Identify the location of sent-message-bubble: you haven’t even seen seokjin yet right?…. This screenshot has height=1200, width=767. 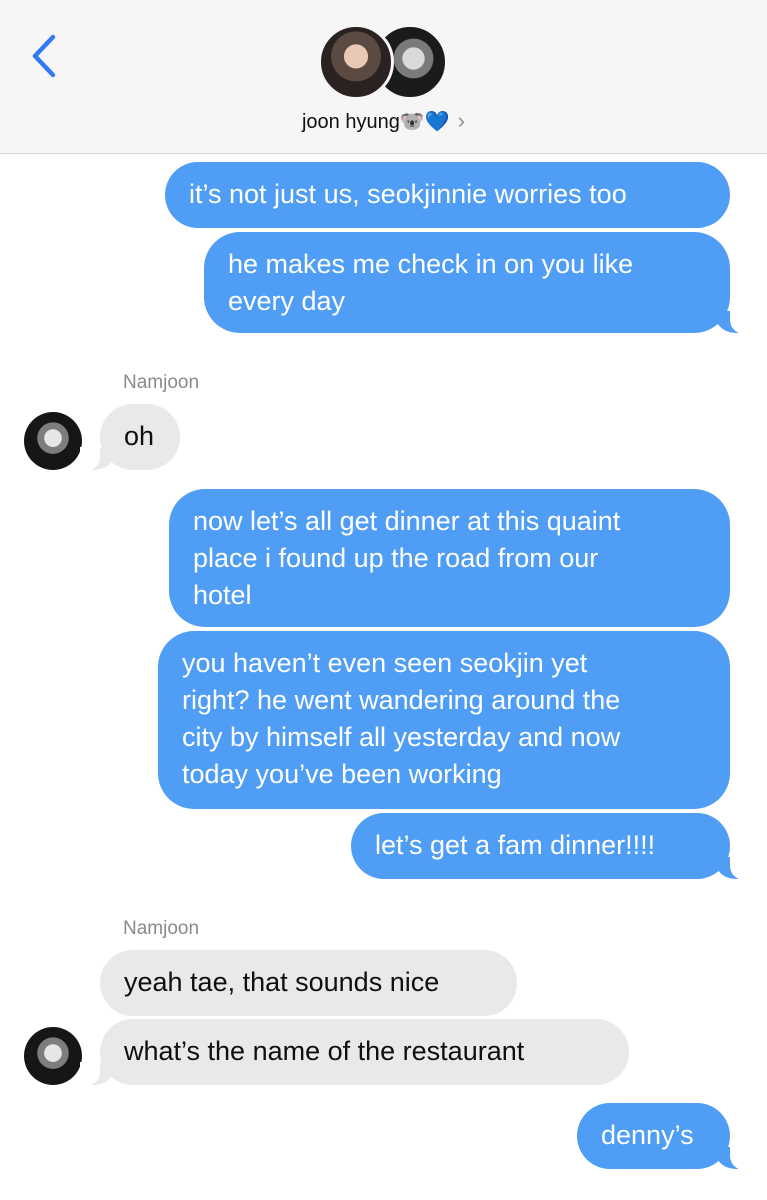
(444, 720).